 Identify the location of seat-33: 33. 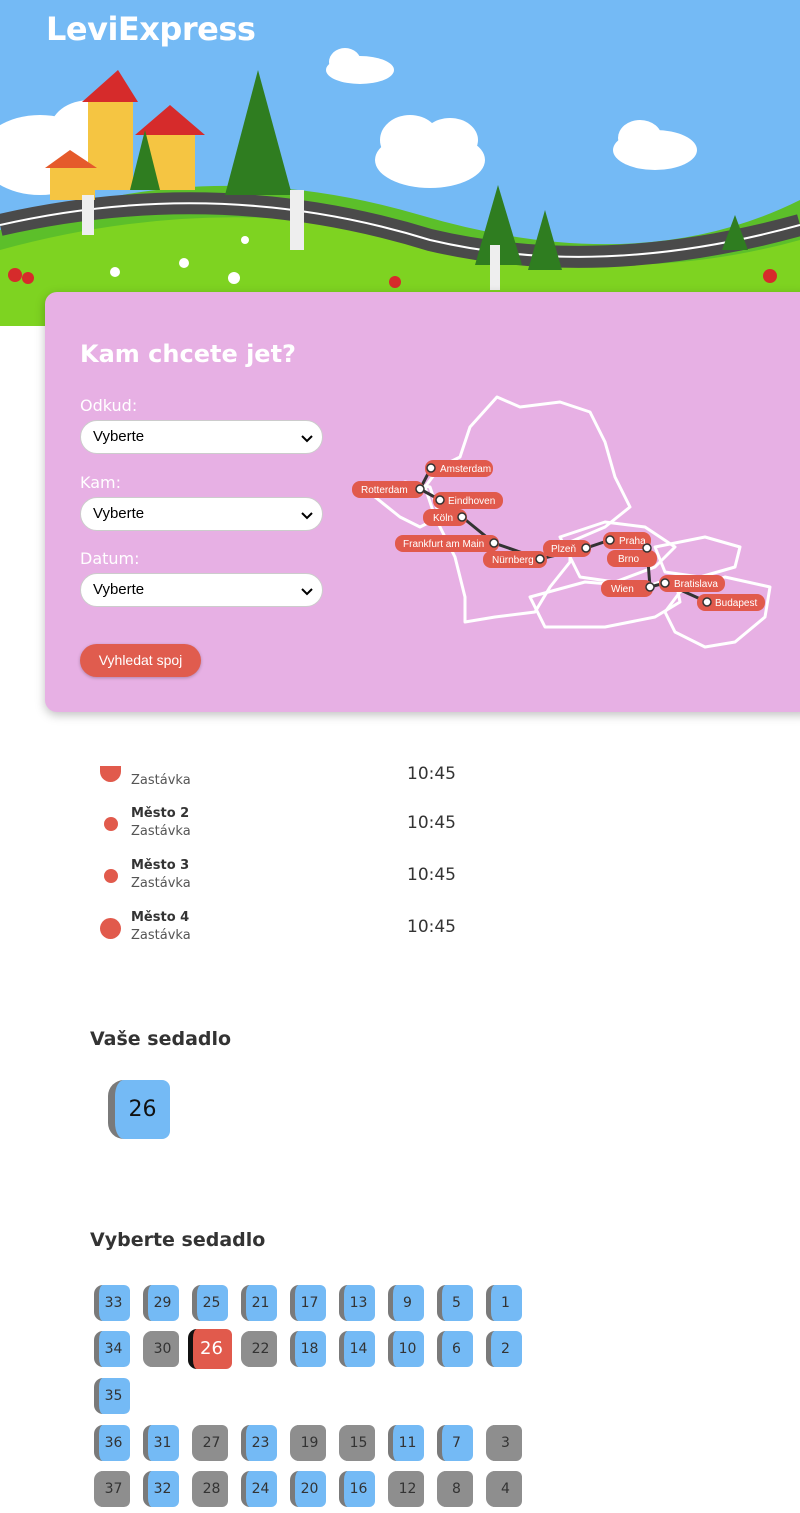
(112, 1303).